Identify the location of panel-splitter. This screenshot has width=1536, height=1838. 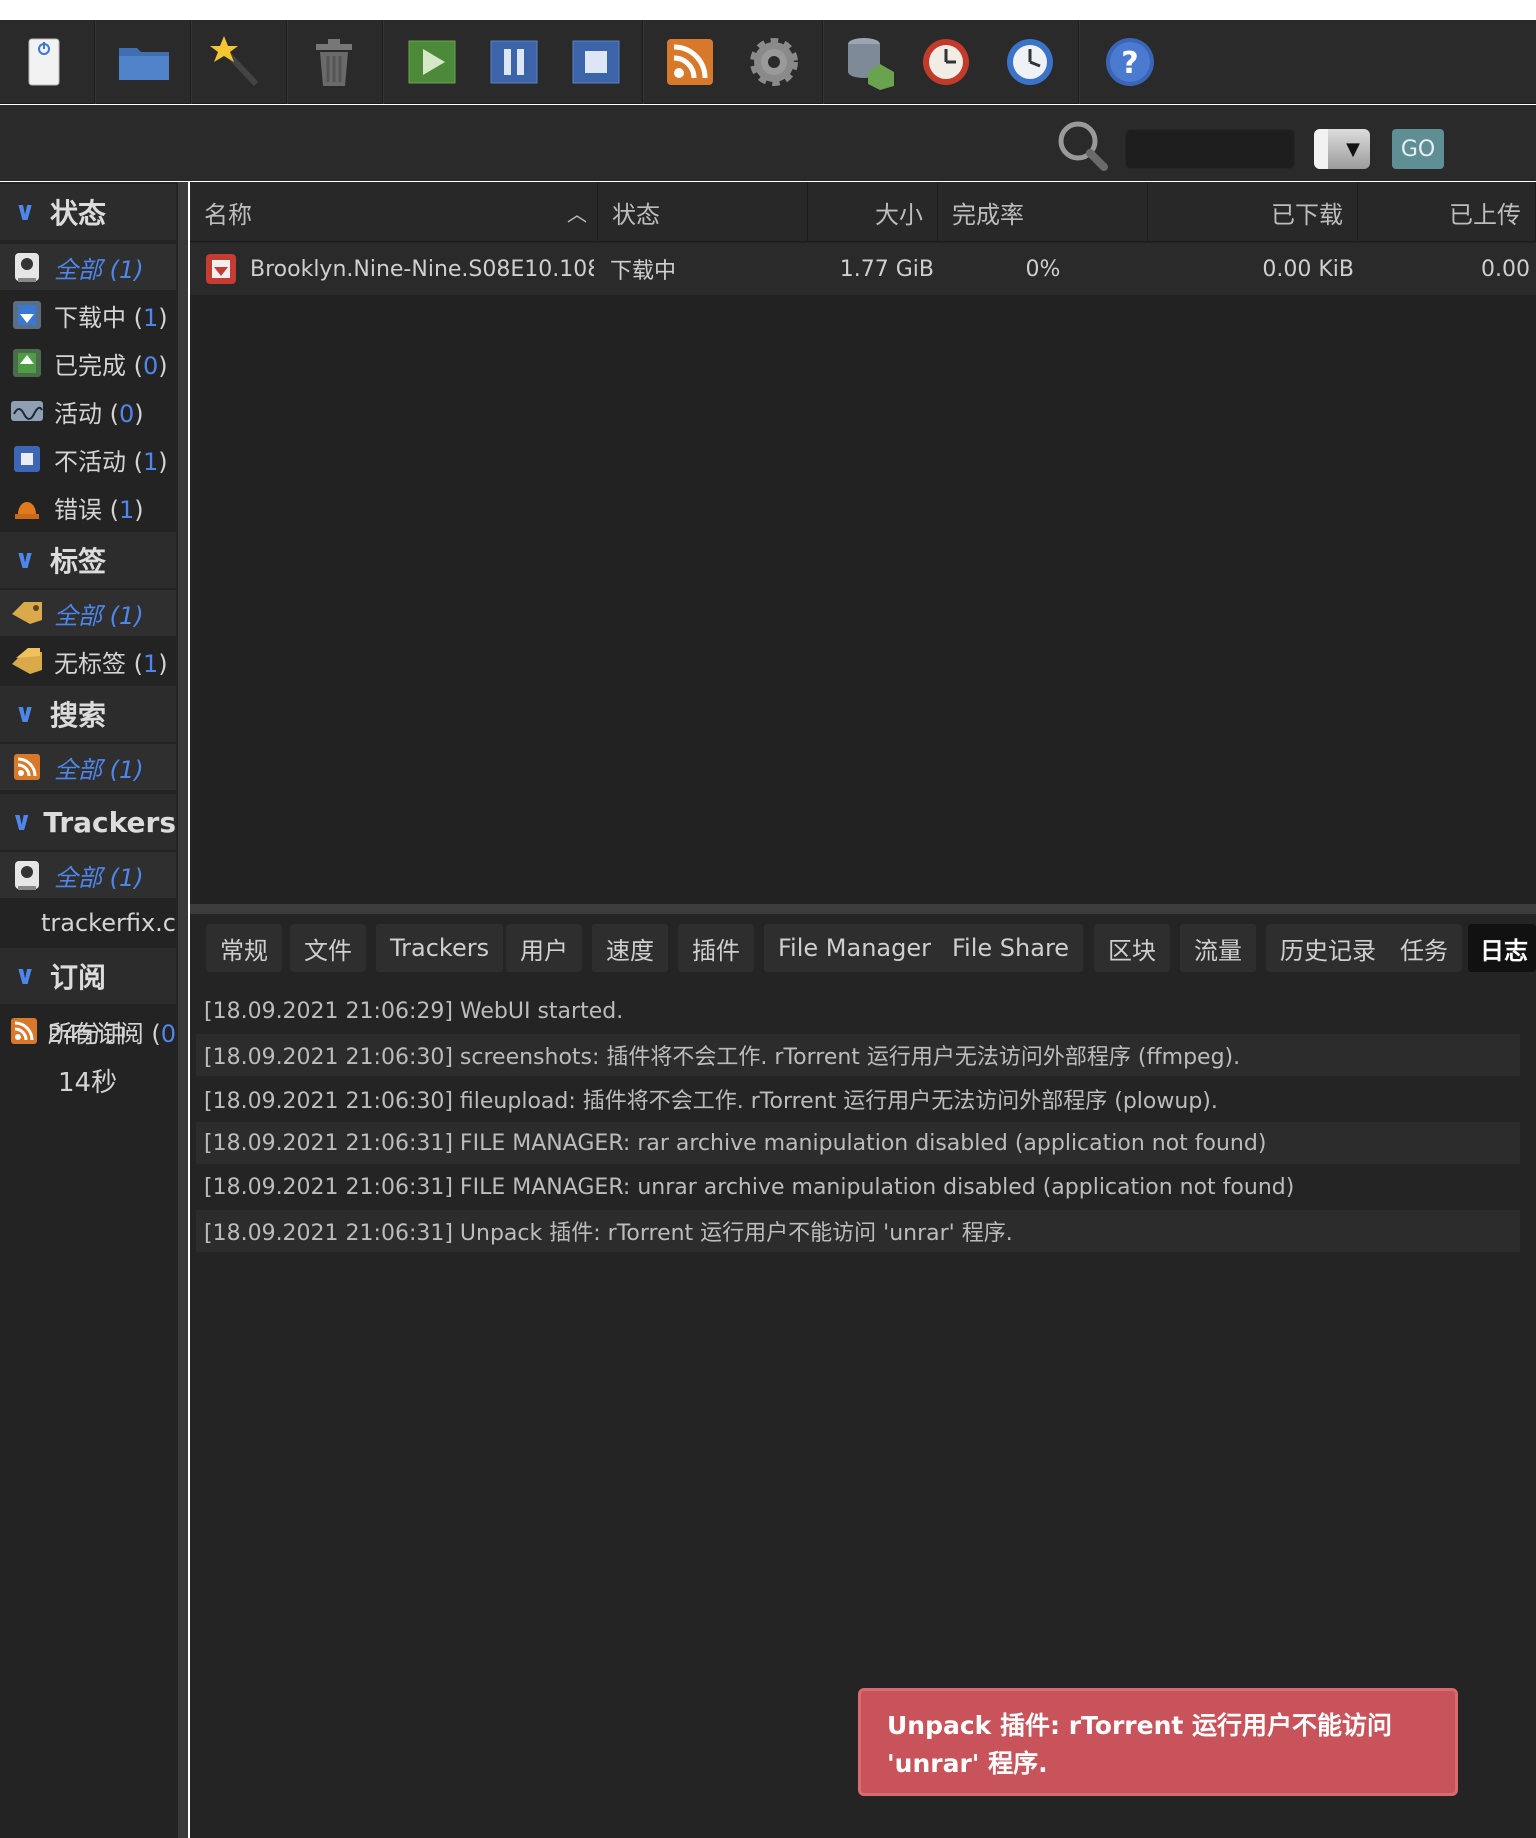
(863, 909).